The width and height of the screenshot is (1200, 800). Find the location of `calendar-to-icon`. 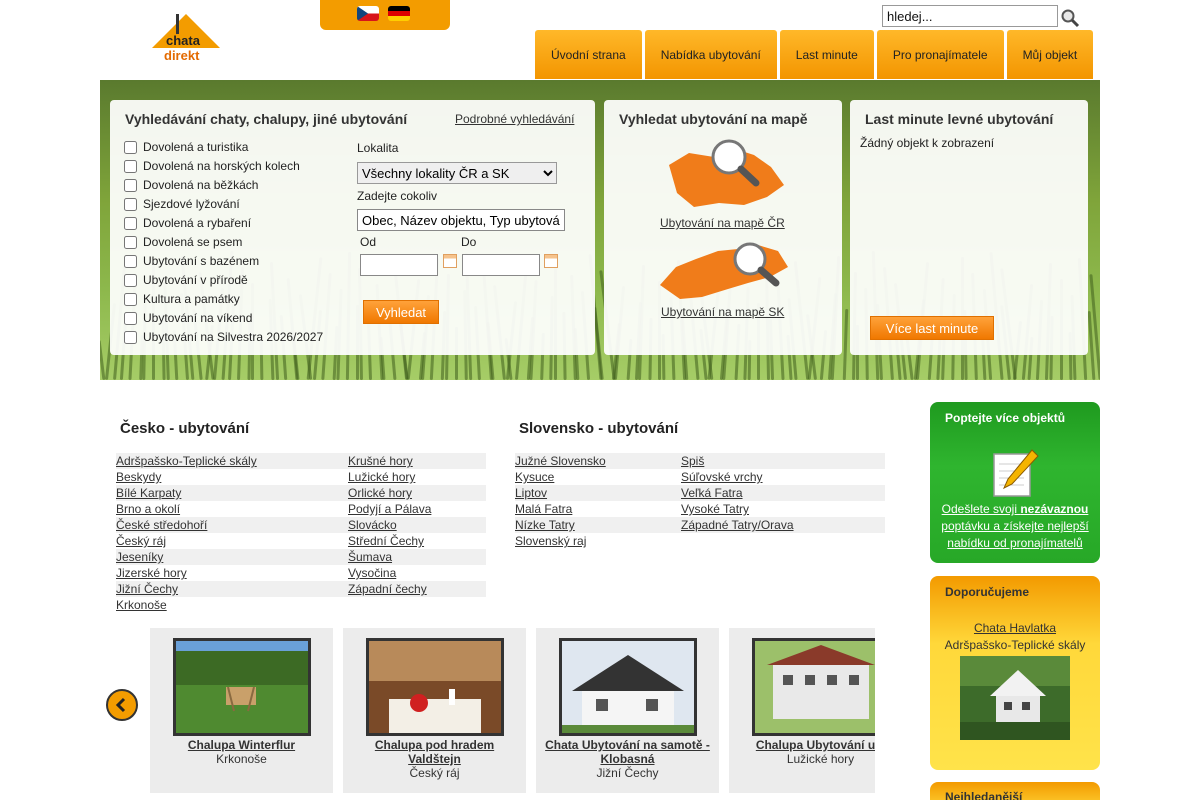

calendar-to-icon is located at coordinates (551, 261).